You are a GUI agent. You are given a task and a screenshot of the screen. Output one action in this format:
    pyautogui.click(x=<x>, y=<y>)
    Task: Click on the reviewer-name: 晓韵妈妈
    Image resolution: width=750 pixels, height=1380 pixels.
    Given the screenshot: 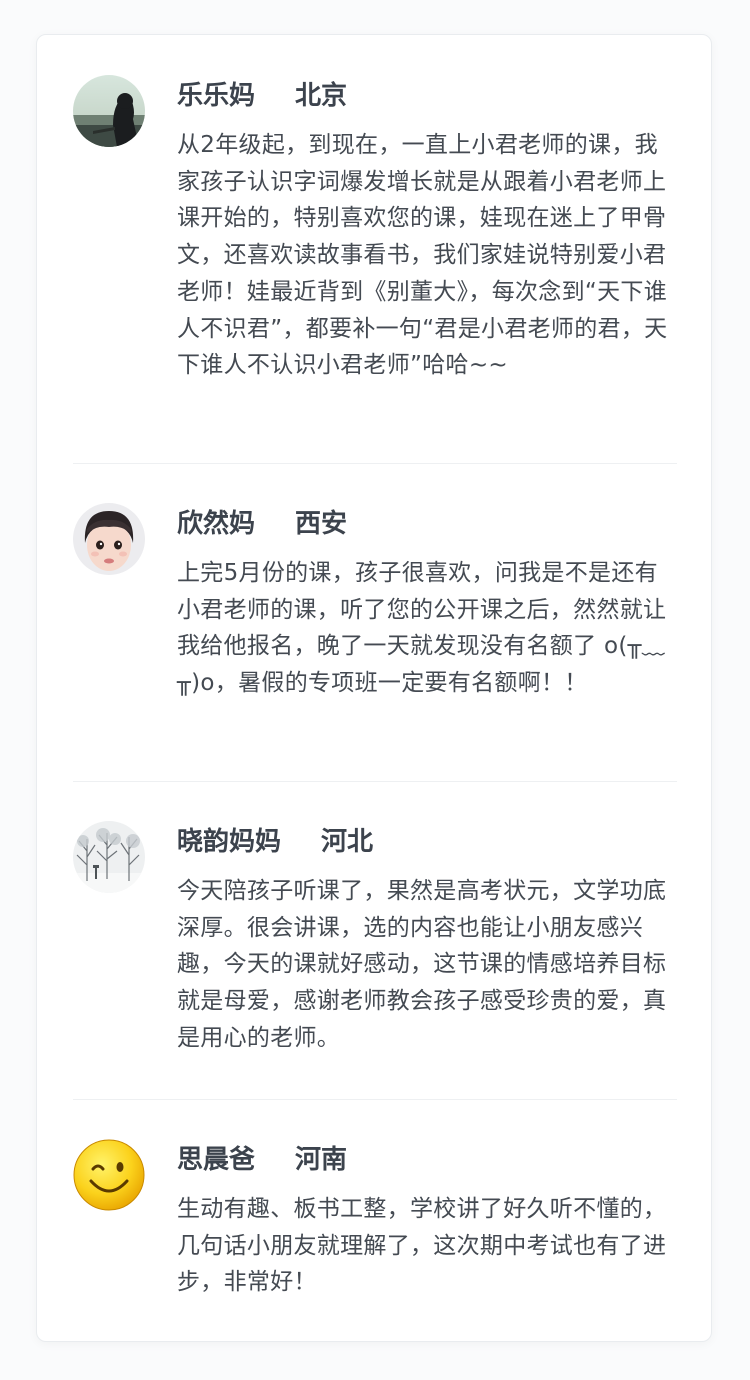 What is the action you would take?
    pyautogui.click(x=229, y=842)
    